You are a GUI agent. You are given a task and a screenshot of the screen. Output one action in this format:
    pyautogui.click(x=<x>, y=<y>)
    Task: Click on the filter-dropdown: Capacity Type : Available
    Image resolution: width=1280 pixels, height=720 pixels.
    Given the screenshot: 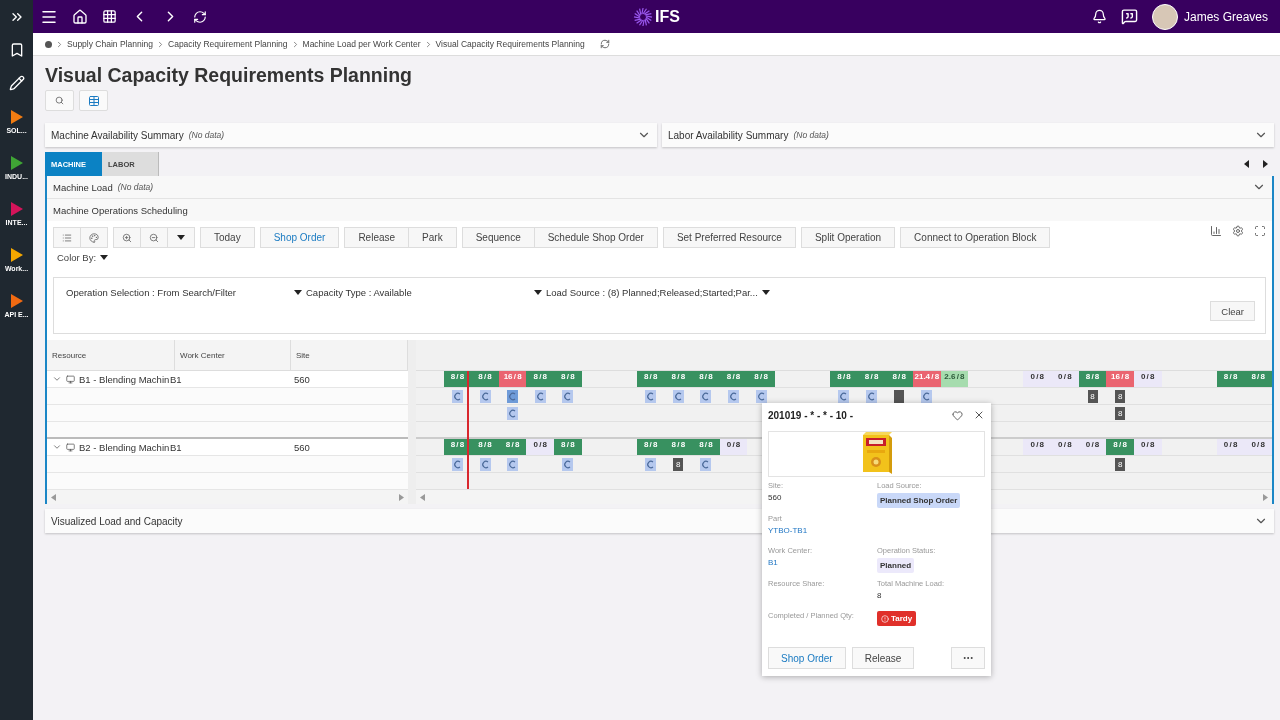 What is the action you would take?
    pyautogui.click(x=424, y=292)
    